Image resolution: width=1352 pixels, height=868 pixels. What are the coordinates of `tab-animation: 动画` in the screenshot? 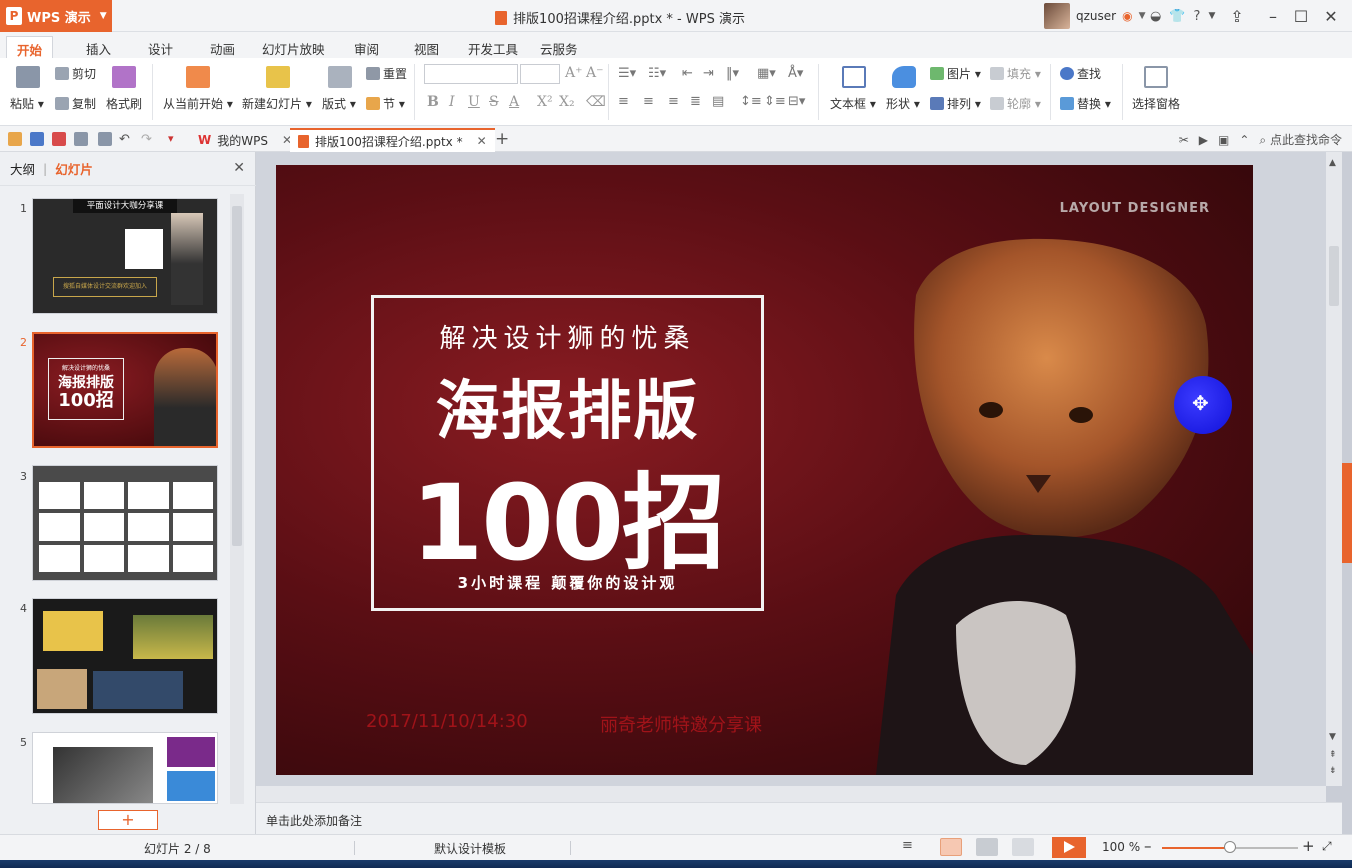 It's located at (222, 47).